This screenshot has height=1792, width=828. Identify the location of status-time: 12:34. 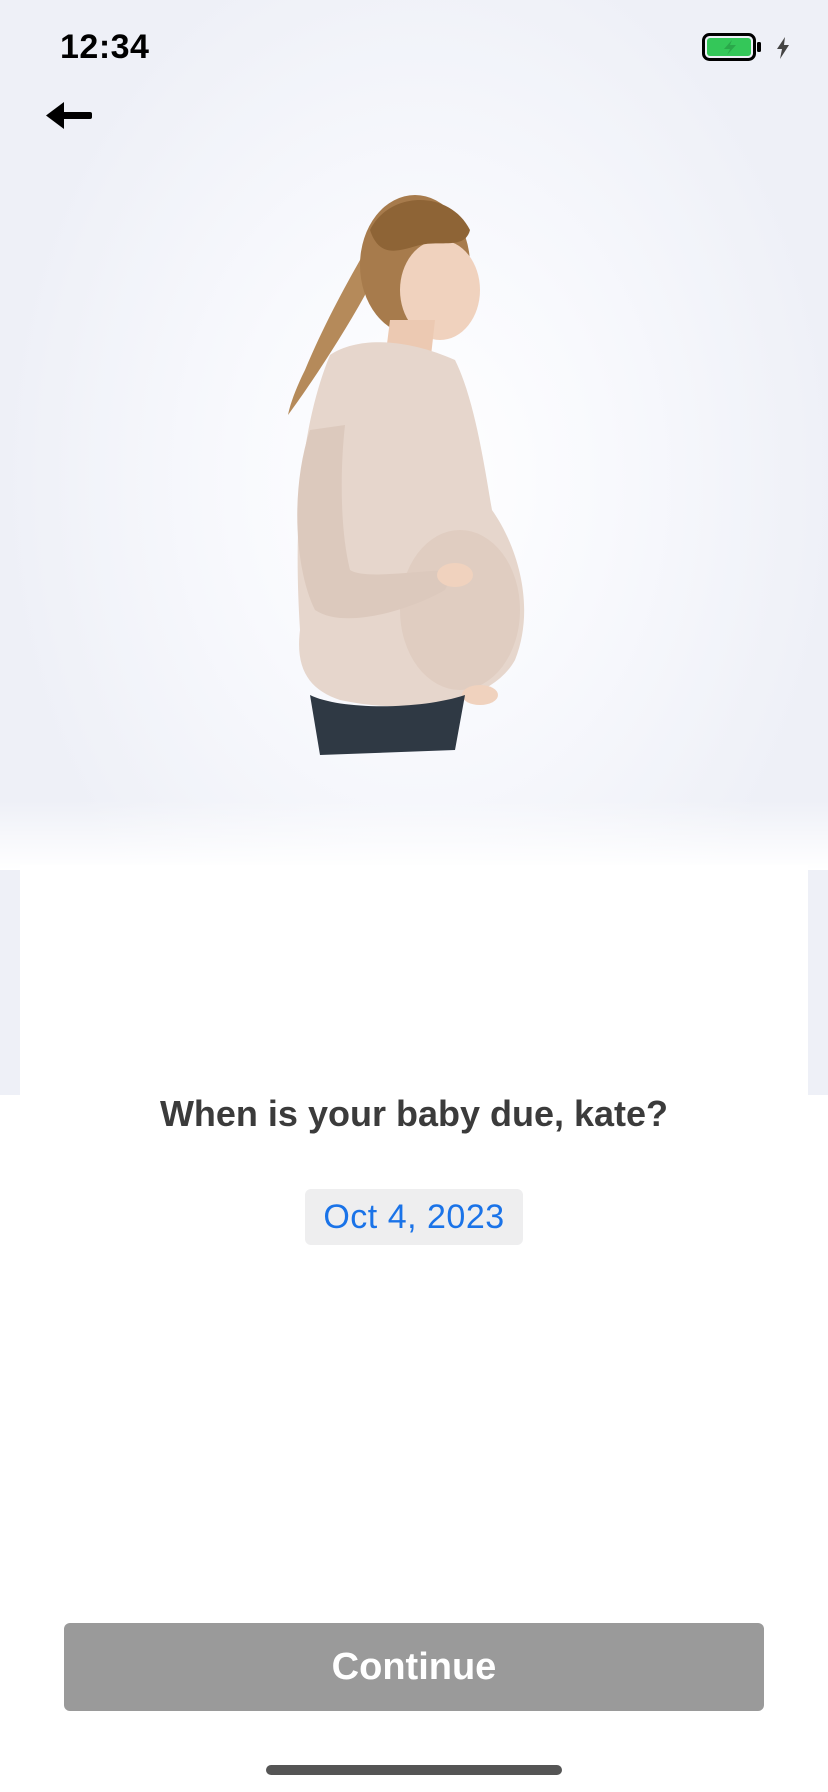
(105, 47).